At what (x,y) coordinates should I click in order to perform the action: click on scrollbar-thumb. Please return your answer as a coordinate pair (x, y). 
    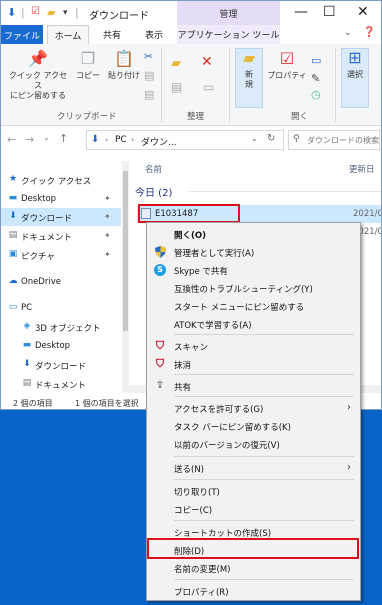
    Looking at the image, I should click on (125, 251).